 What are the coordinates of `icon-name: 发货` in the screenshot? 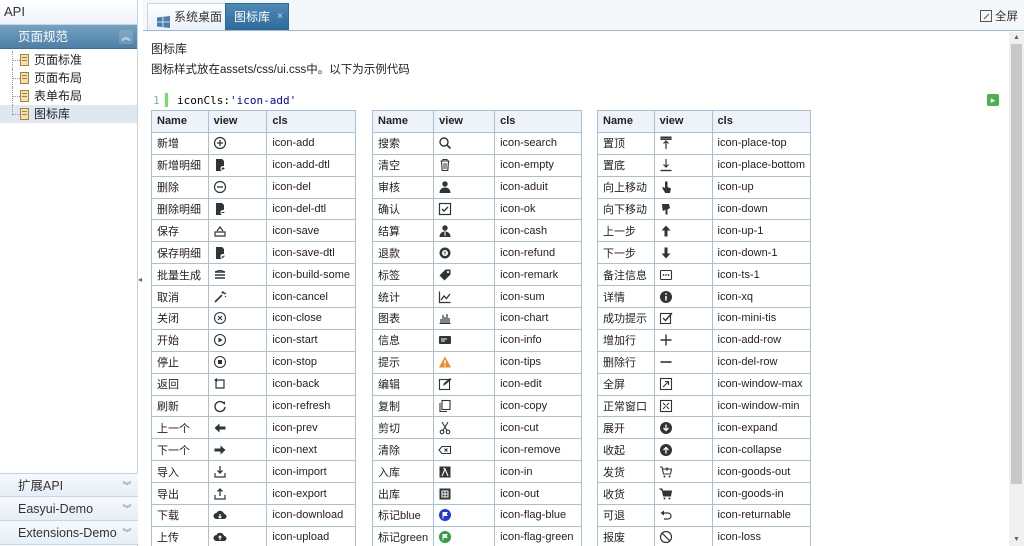 It's located at (626, 472).